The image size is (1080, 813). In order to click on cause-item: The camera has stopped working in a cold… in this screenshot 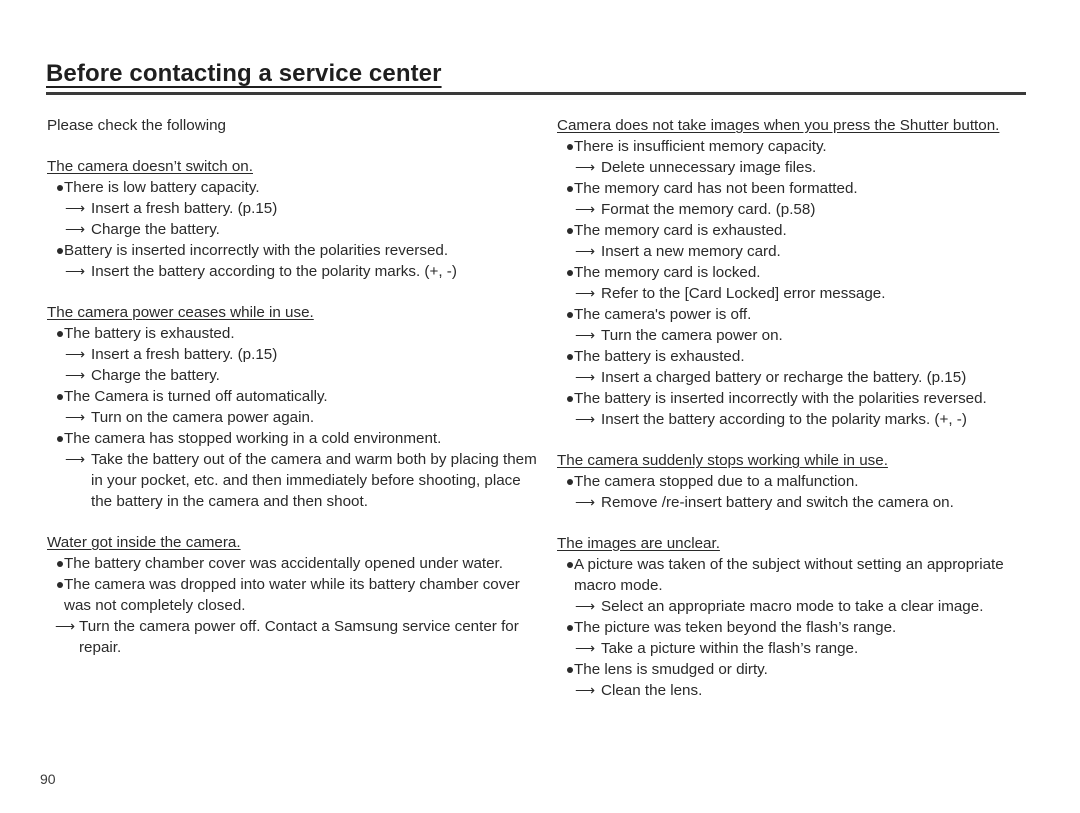, I will do `click(292, 438)`.